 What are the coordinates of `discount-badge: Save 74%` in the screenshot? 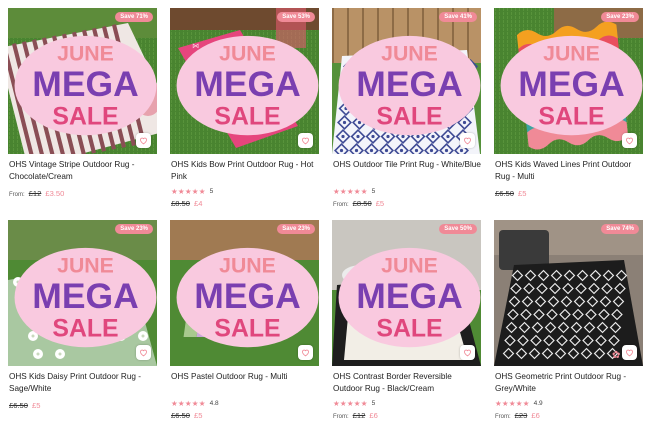 It's located at (620, 229).